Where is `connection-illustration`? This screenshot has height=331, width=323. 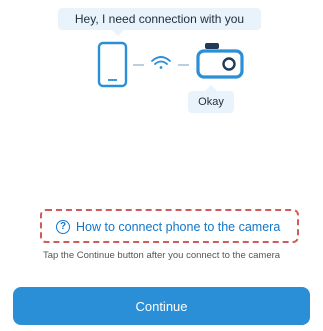
connection-illustration is located at coordinates (170, 64).